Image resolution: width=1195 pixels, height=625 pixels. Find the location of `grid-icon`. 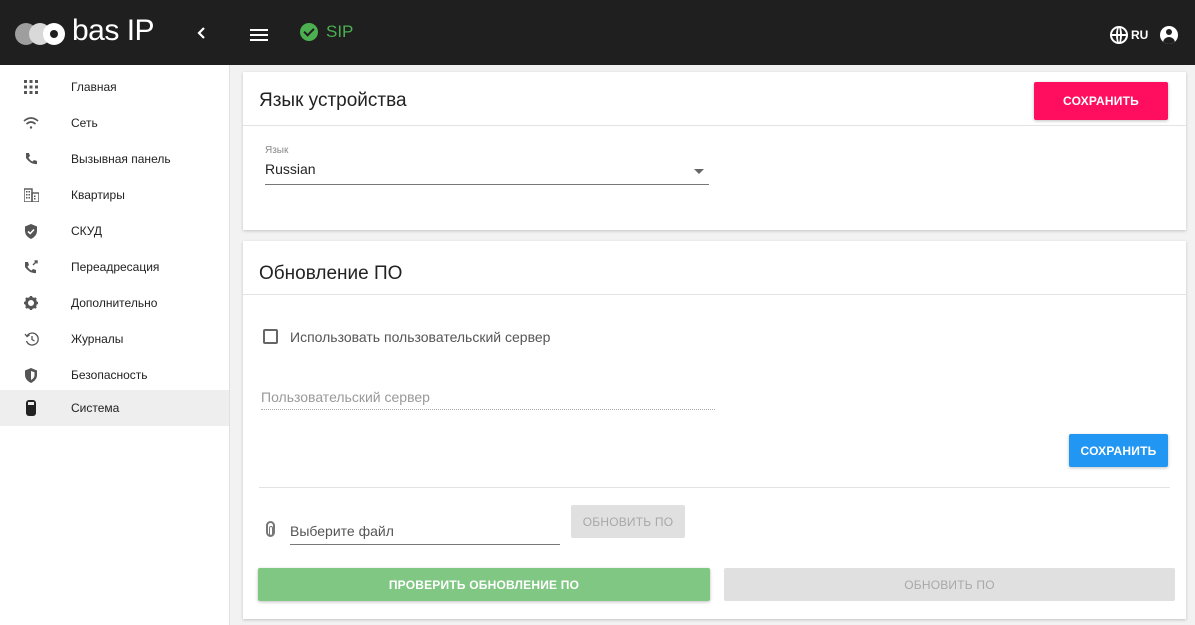

grid-icon is located at coordinates (31, 87).